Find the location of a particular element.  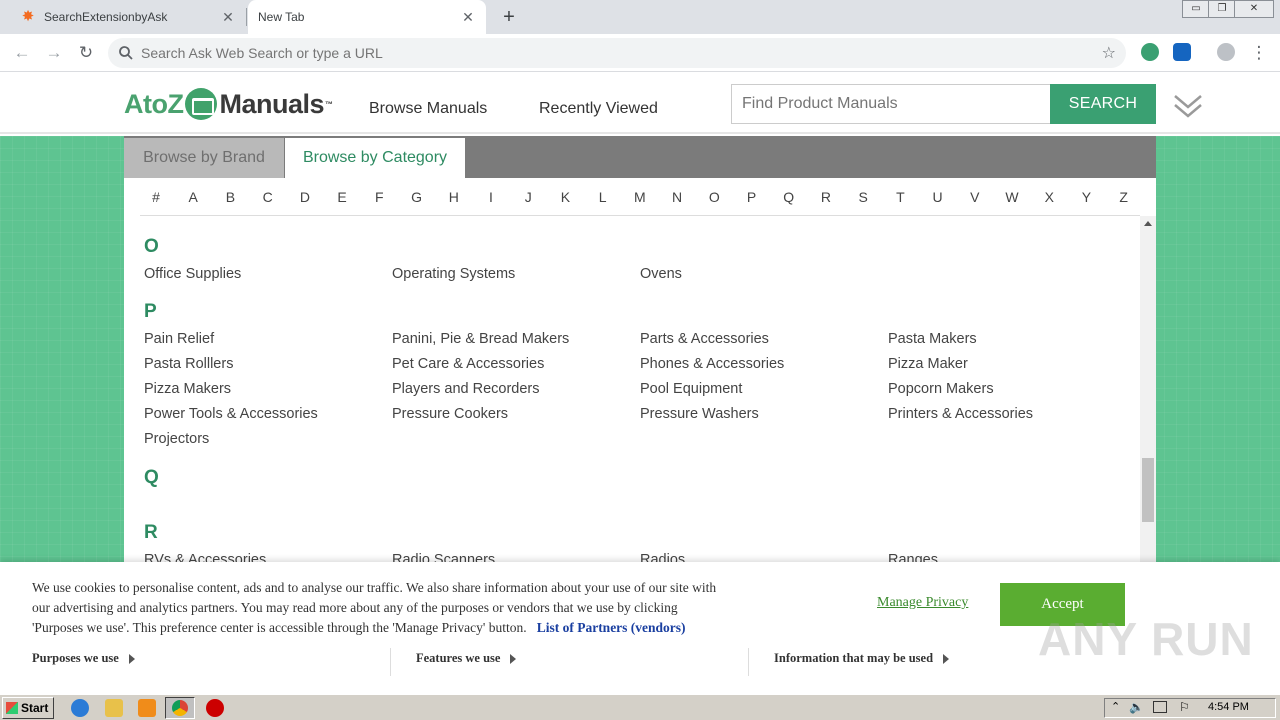

category-link: Pressure Washers is located at coordinates (699, 414).